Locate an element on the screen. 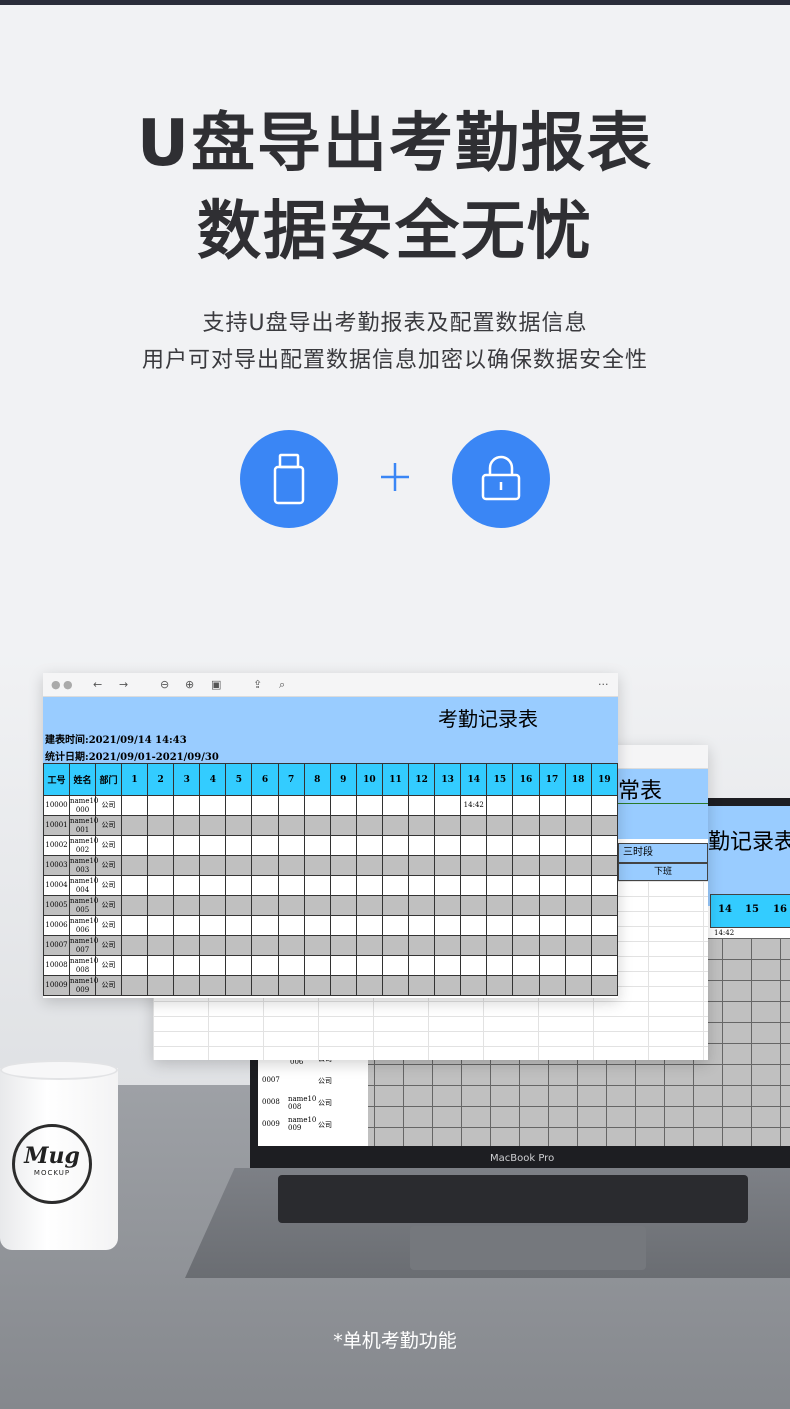 The height and width of the screenshot is (1409, 790). window-close-icon: ● is located at coordinates (56, 684).